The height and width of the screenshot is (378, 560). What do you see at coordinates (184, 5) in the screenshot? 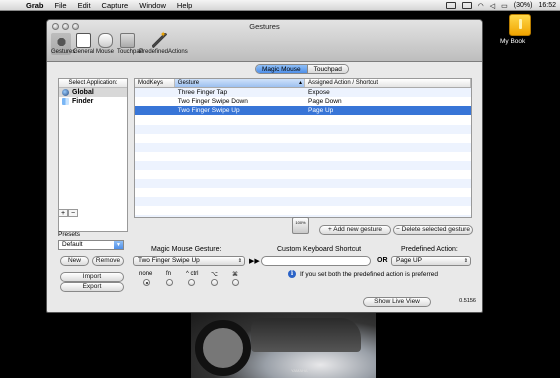
I see `menu-help: Help` at bounding box center [184, 5].